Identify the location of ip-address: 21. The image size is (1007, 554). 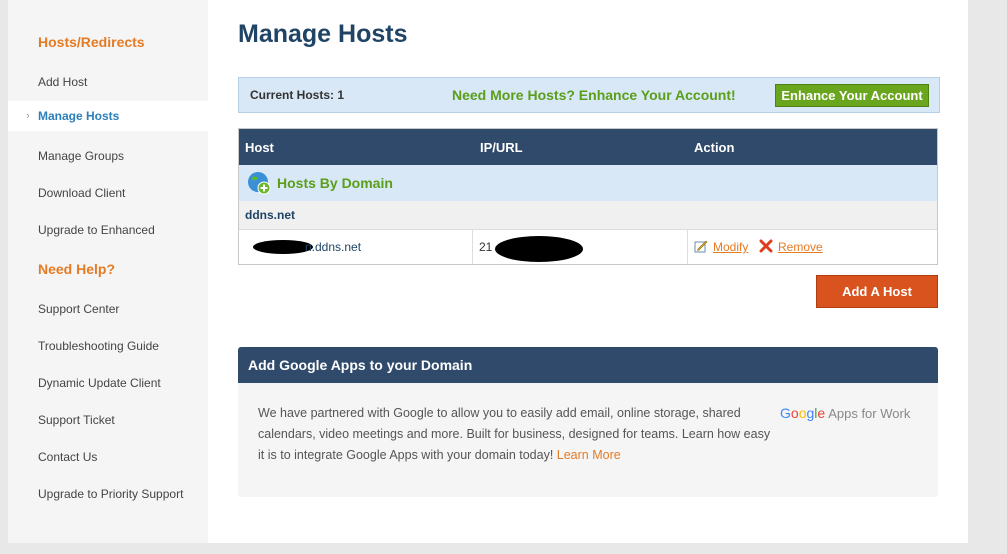
(486, 247).